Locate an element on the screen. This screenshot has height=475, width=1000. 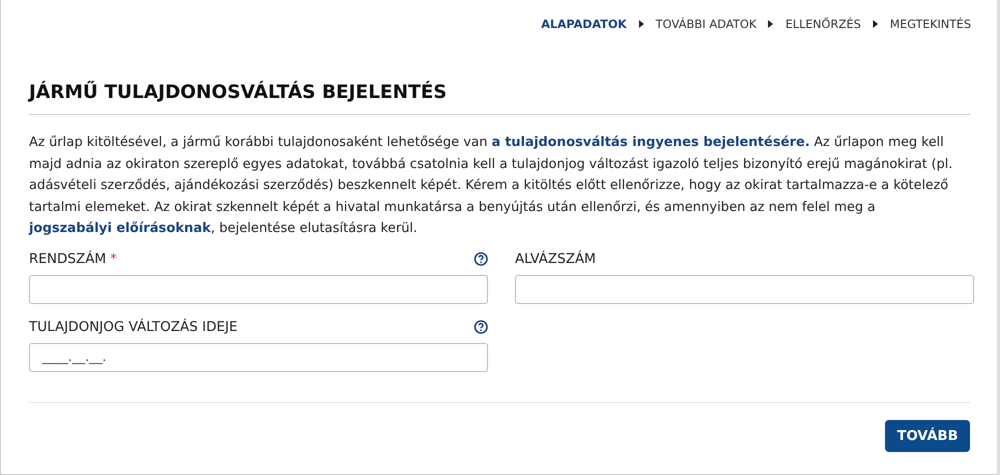
next-button: TOVÁBB is located at coordinates (927, 436).